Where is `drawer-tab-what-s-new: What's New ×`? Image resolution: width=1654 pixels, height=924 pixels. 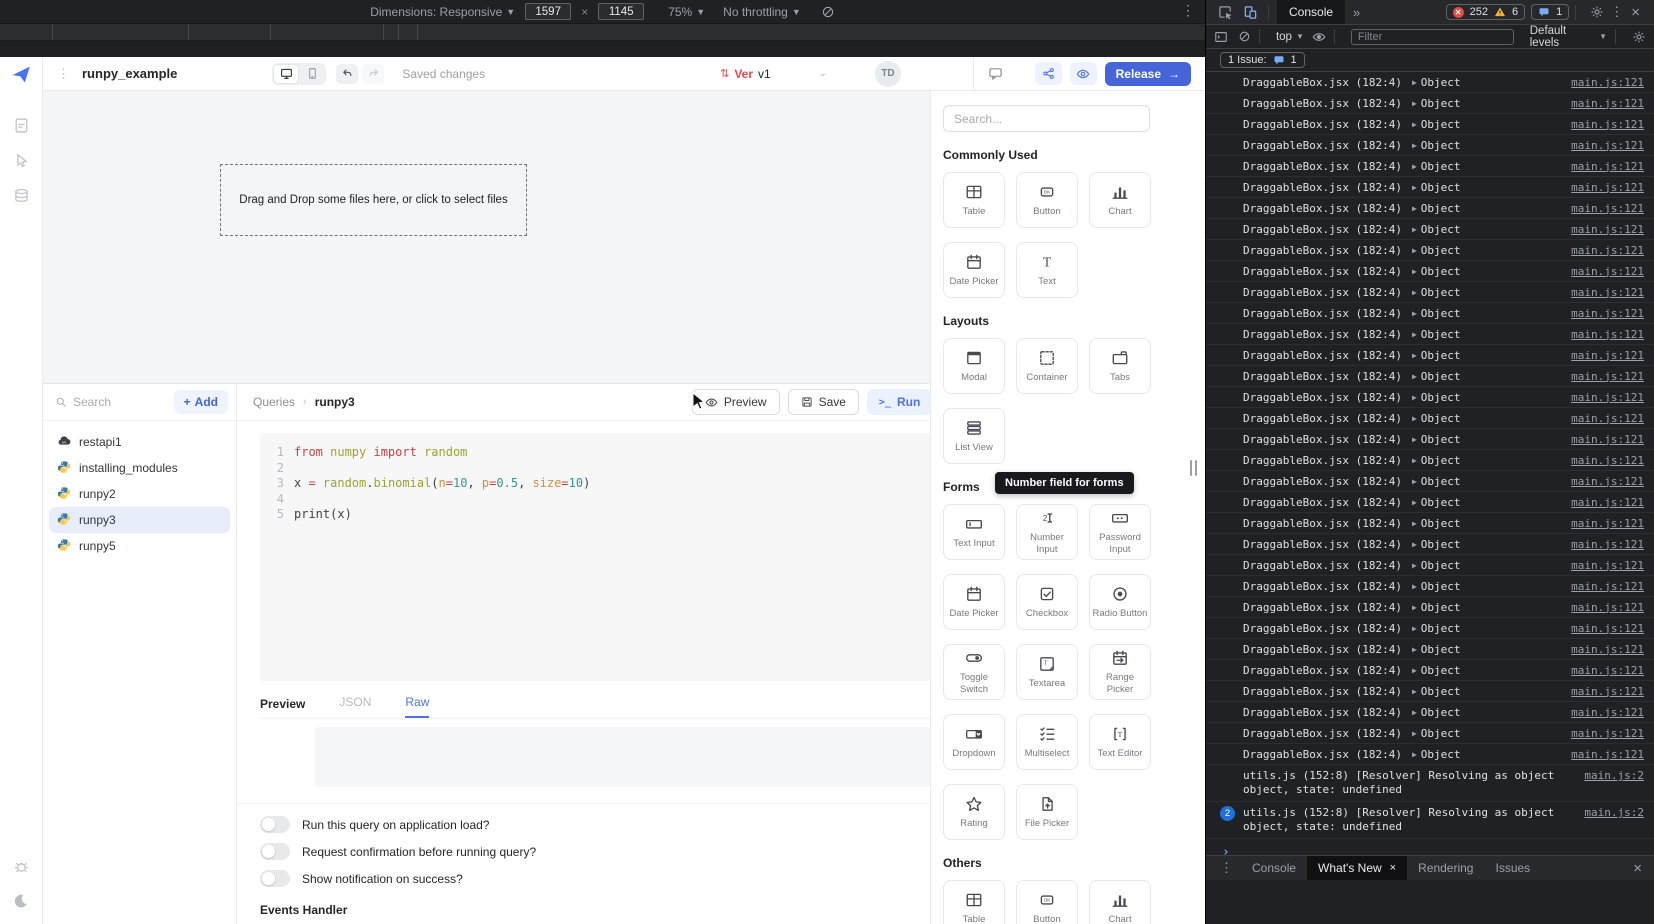 drawer-tab-what-s-new: What's New × is located at coordinates (1357, 868).